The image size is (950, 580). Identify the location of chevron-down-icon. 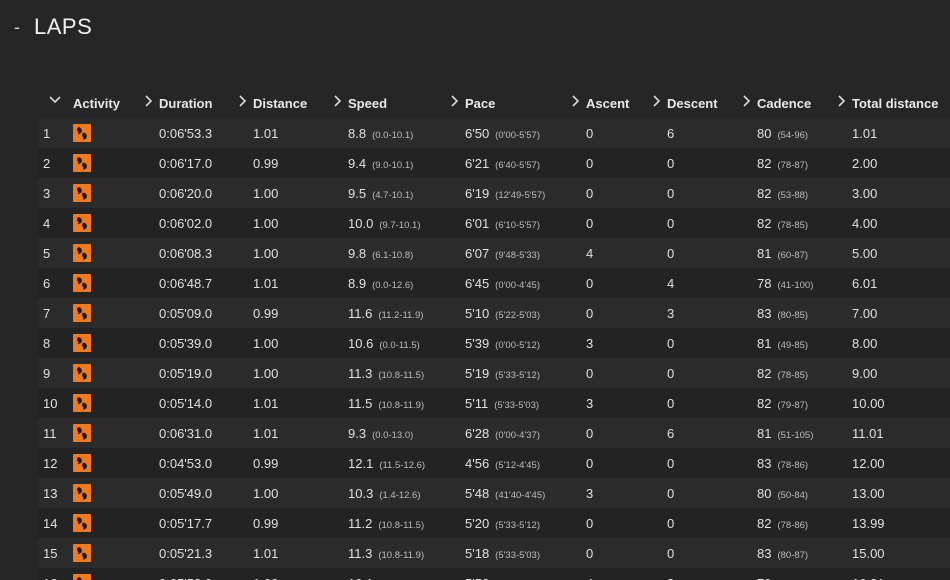
(55, 100).